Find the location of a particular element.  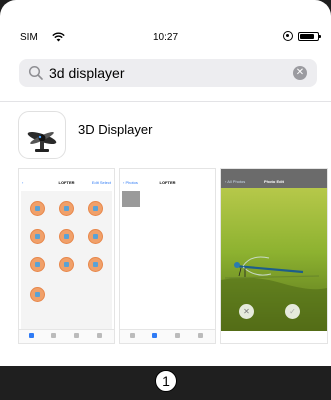

app-icon is located at coordinates (42, 135).